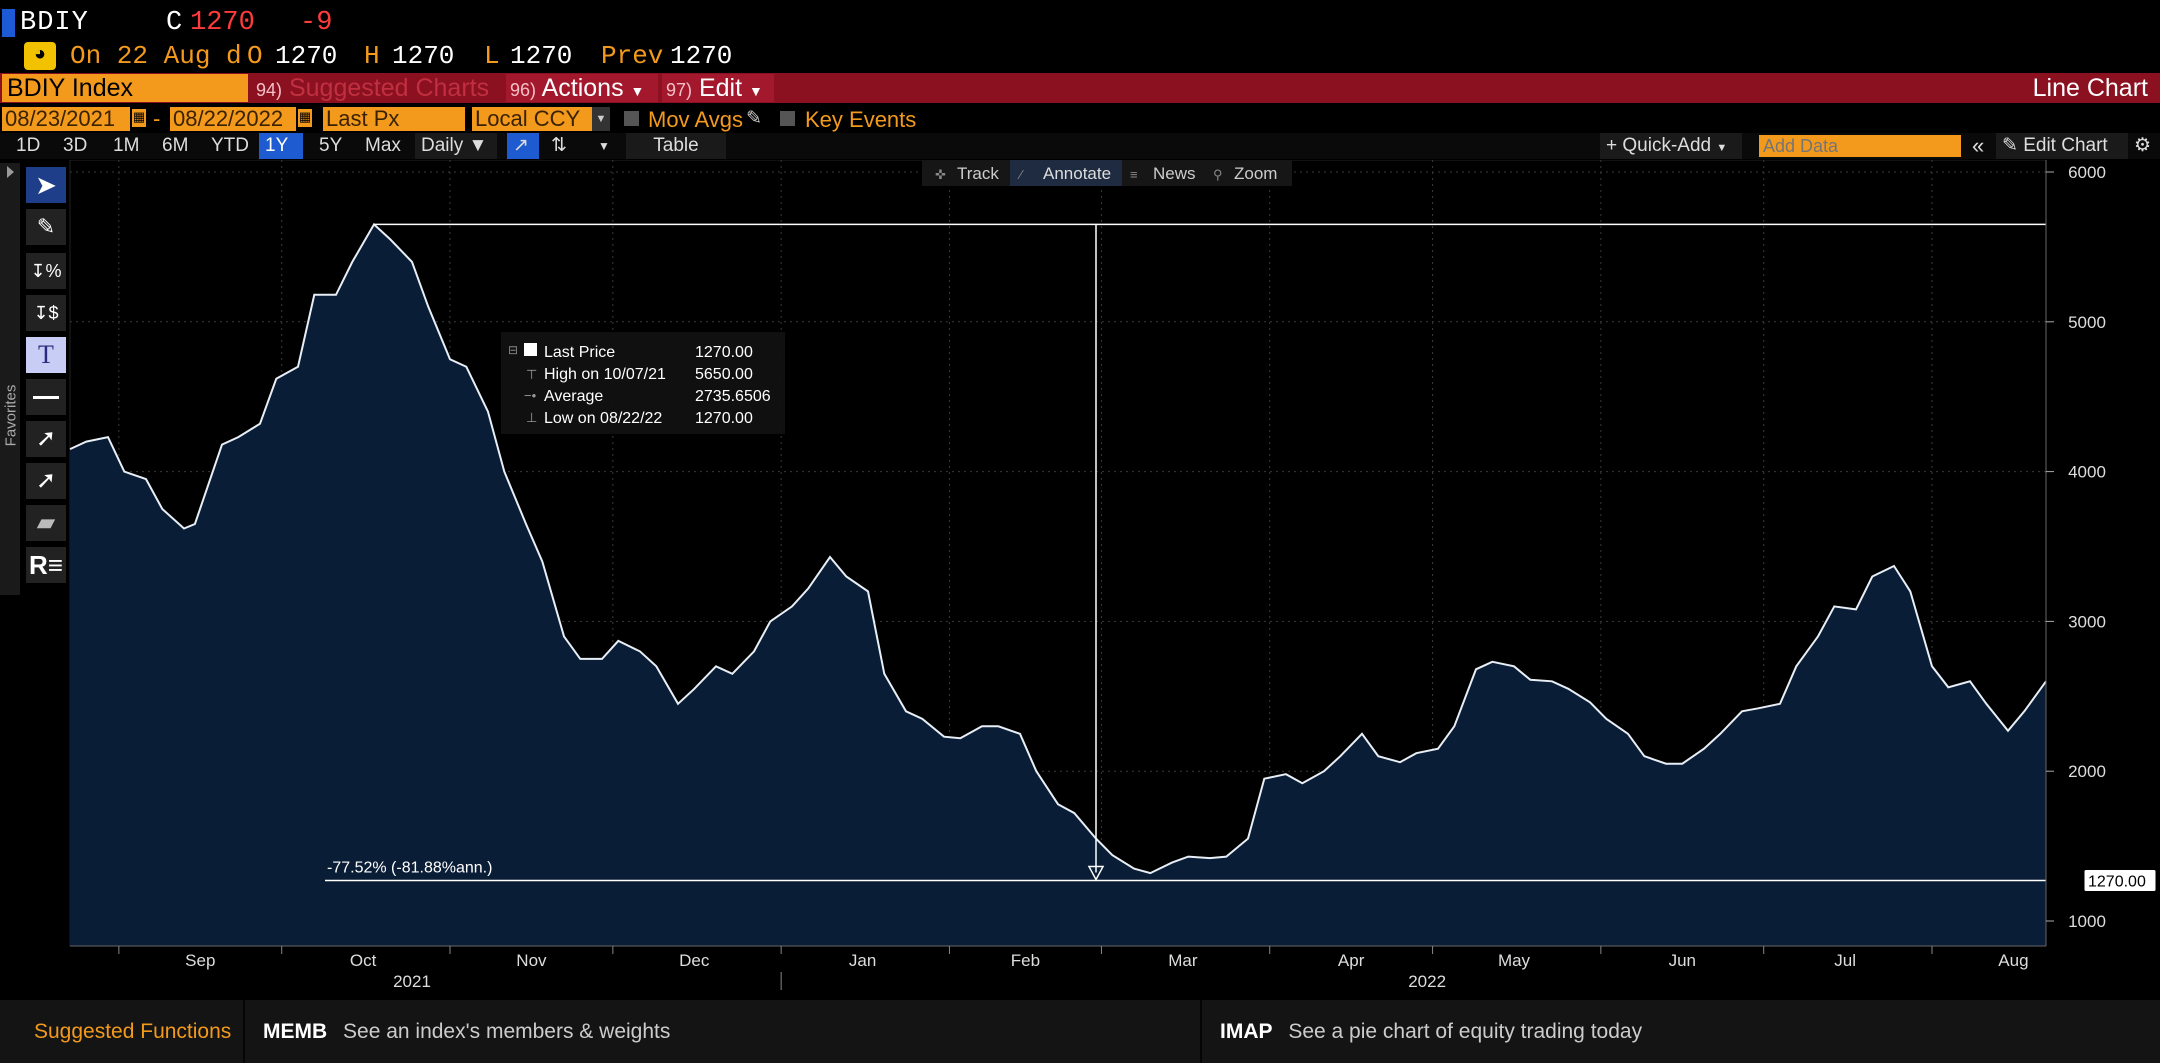  What do you see at coordinates (492, 56) in the screenshot?
I see `low-label: L` at bounding box center [492, 56].